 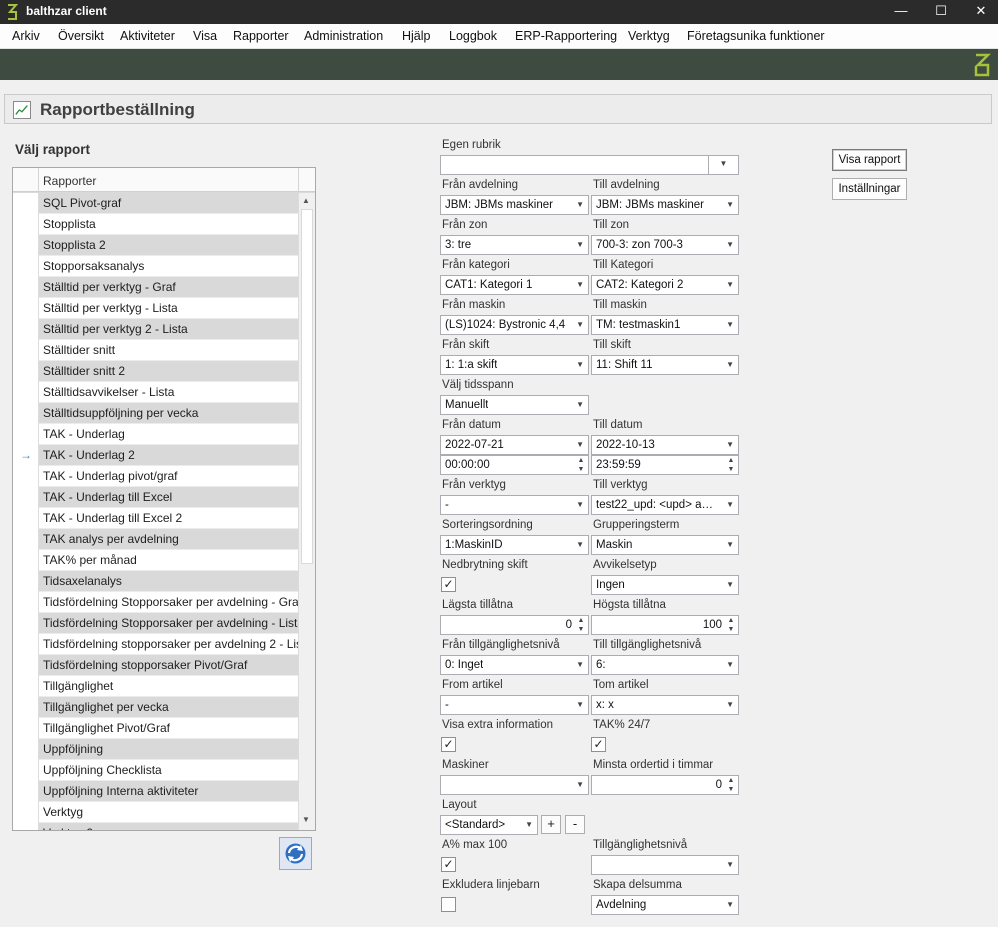 I want to click on till-verktyg-select: test22_upd: <upd> automatiskt▼, so click(x=665, y=505).